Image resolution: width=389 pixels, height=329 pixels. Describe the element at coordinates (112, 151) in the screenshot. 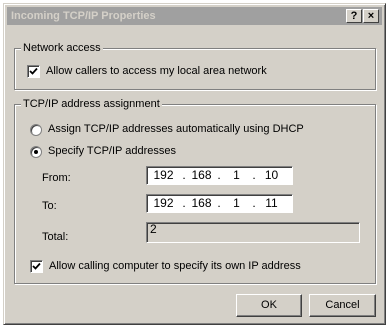

I see `specify-label: Specify TCP/IP addresses` at that location.